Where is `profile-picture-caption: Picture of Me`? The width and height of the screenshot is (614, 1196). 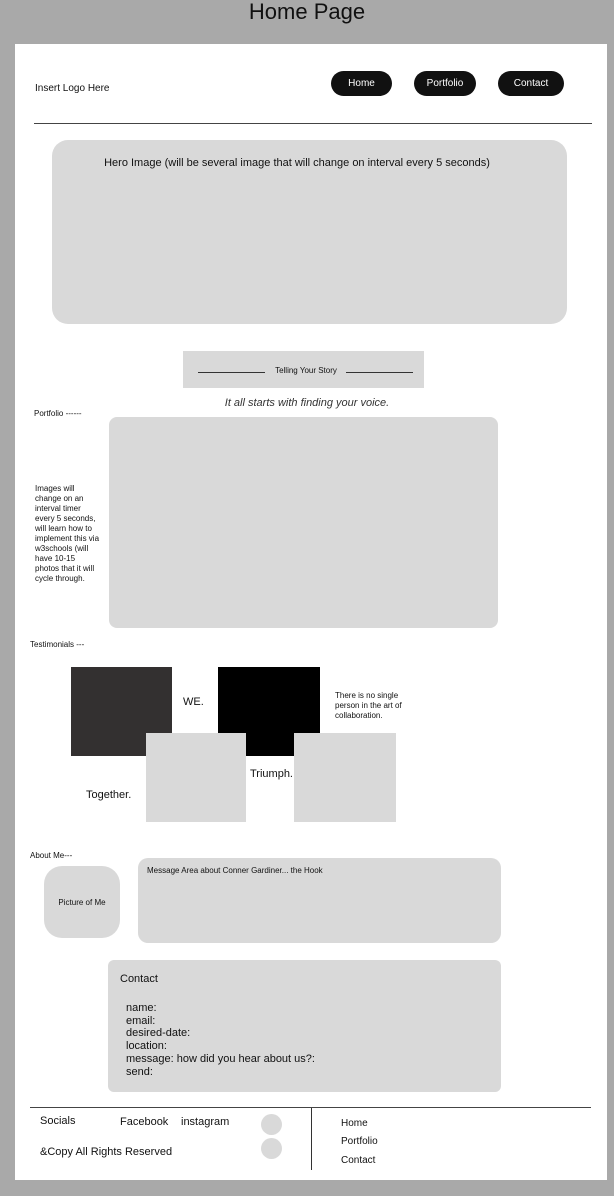
profile-picture-caption: Picture of Me is located at coordinates (82, 902).